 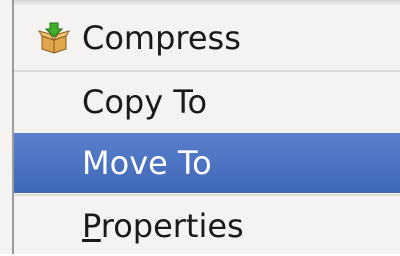 I want to click on menu-item-label: Compress, so click(x=161, y=38).